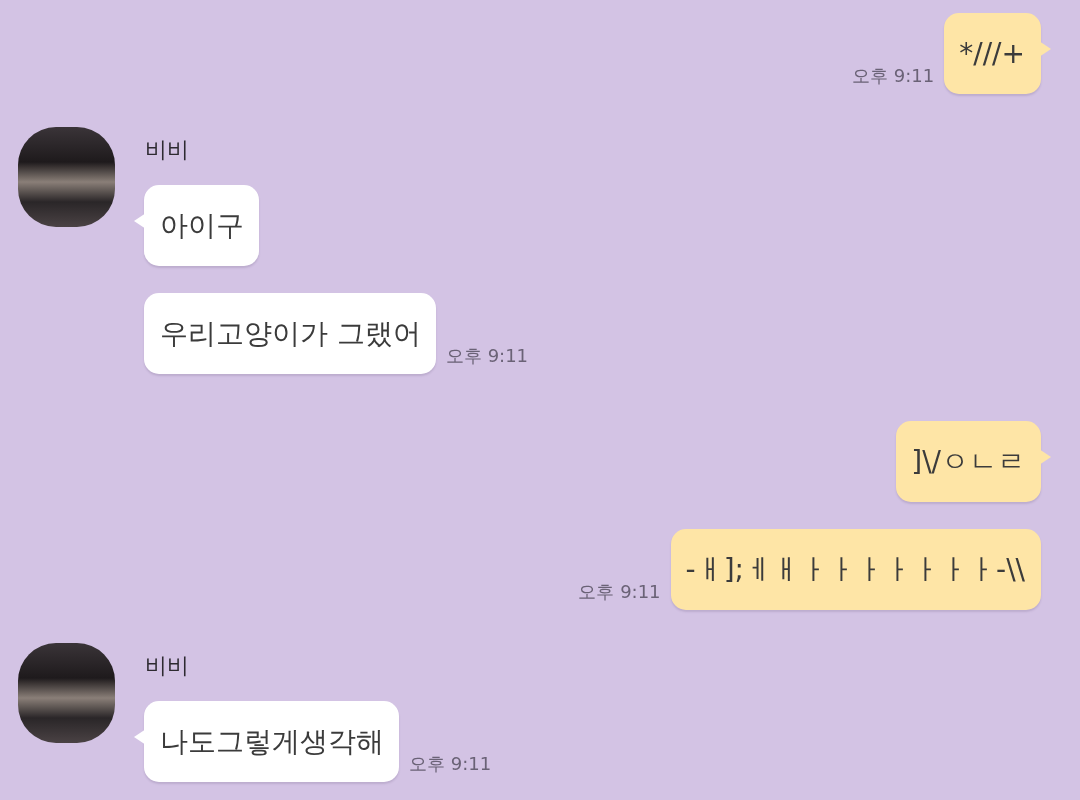 This screenshot has height=800, width=1080. Describe the element at coordinates (265, 741) in the screenshot. I see `message-bubble: 나도그렇게생각해` at that location.